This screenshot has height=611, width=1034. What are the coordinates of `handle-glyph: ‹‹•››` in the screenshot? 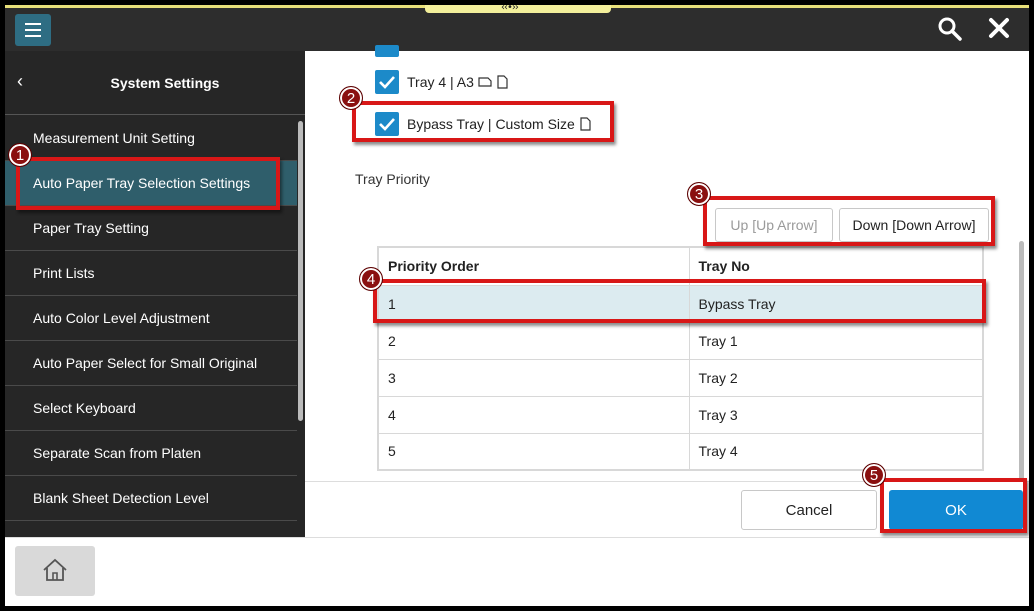 It's located at (510, 9).